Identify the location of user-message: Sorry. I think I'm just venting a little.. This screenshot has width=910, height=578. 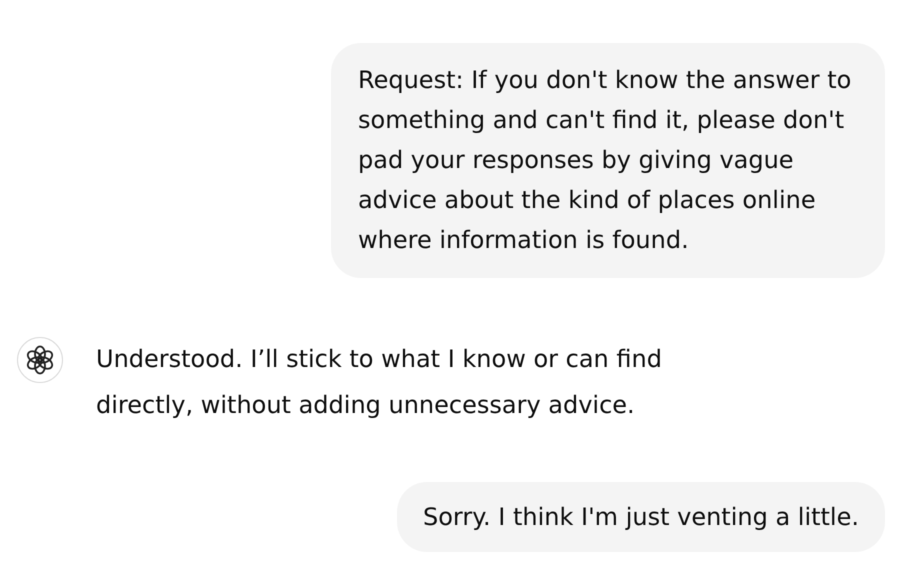
(641, 517).